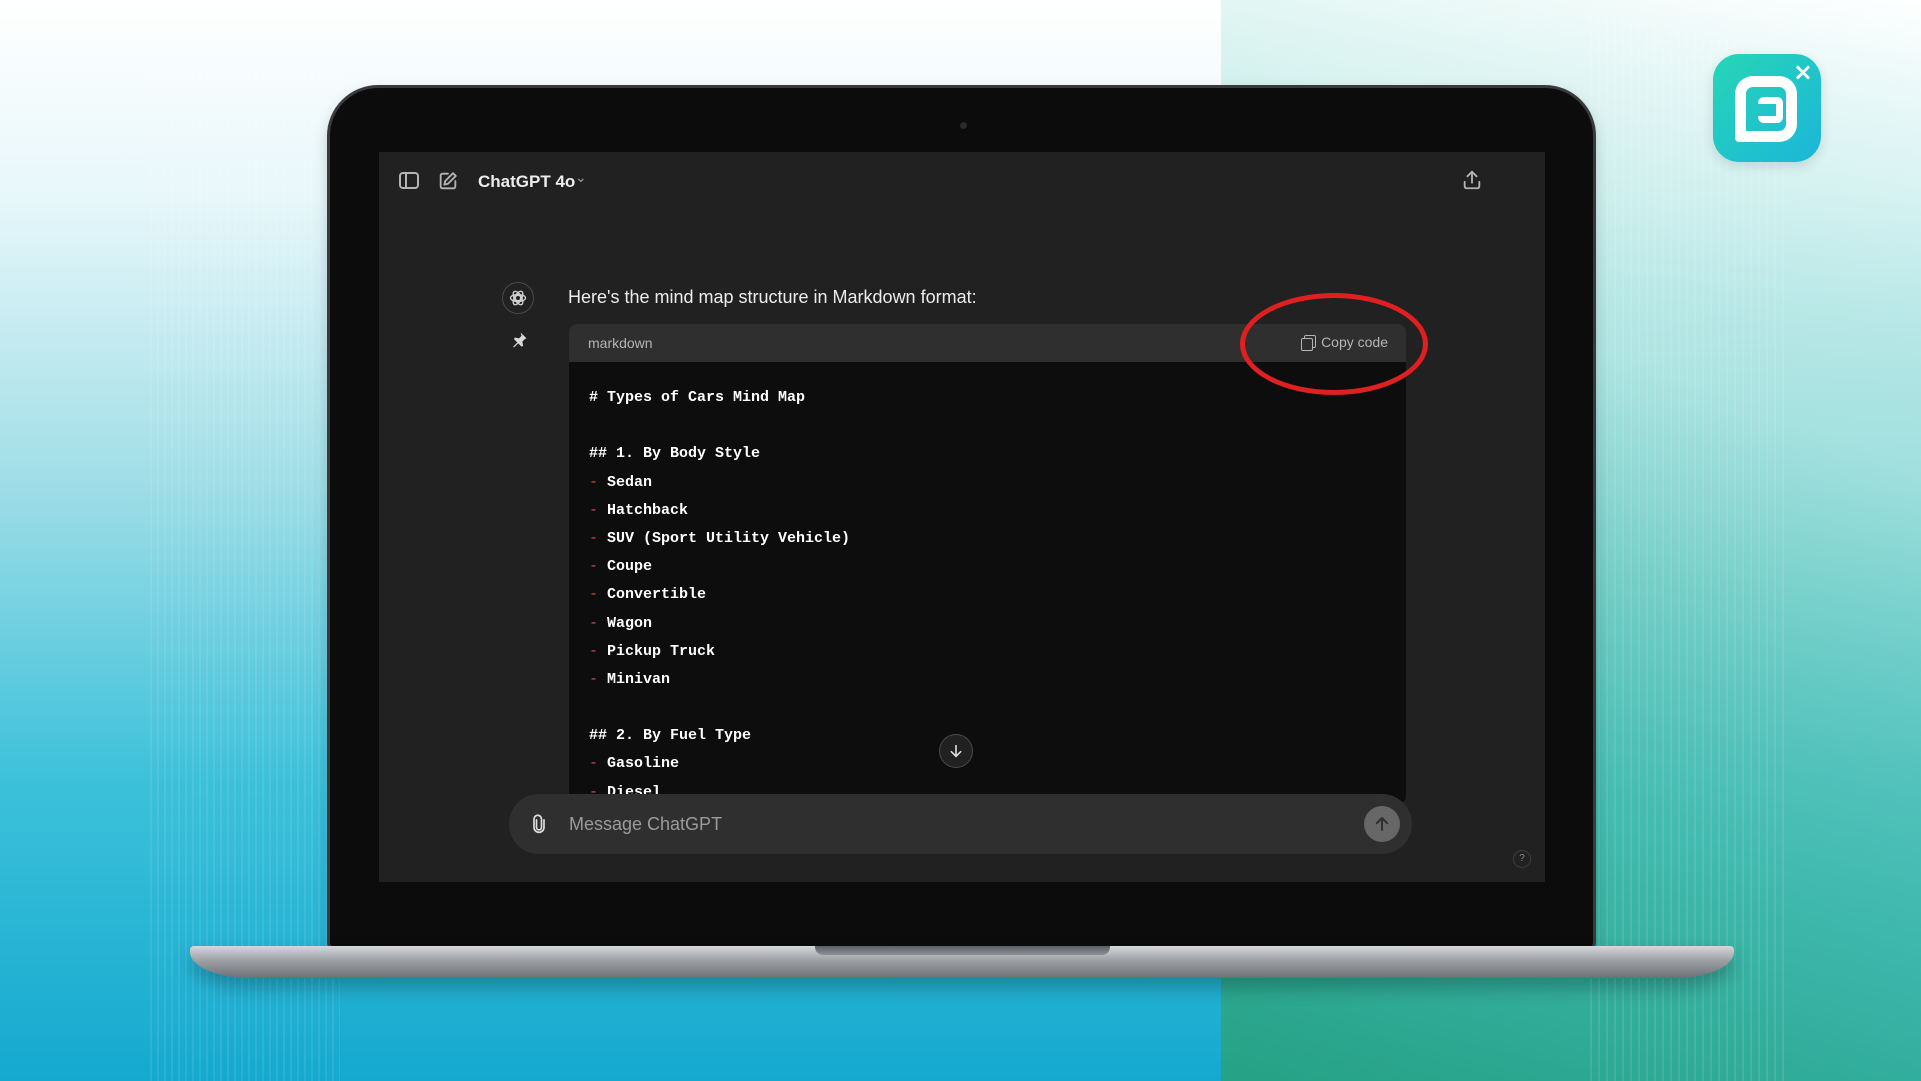  Describe the element at coordinates (997, 680) in the screenshot. I see `code-line: - Minivan` at that location.